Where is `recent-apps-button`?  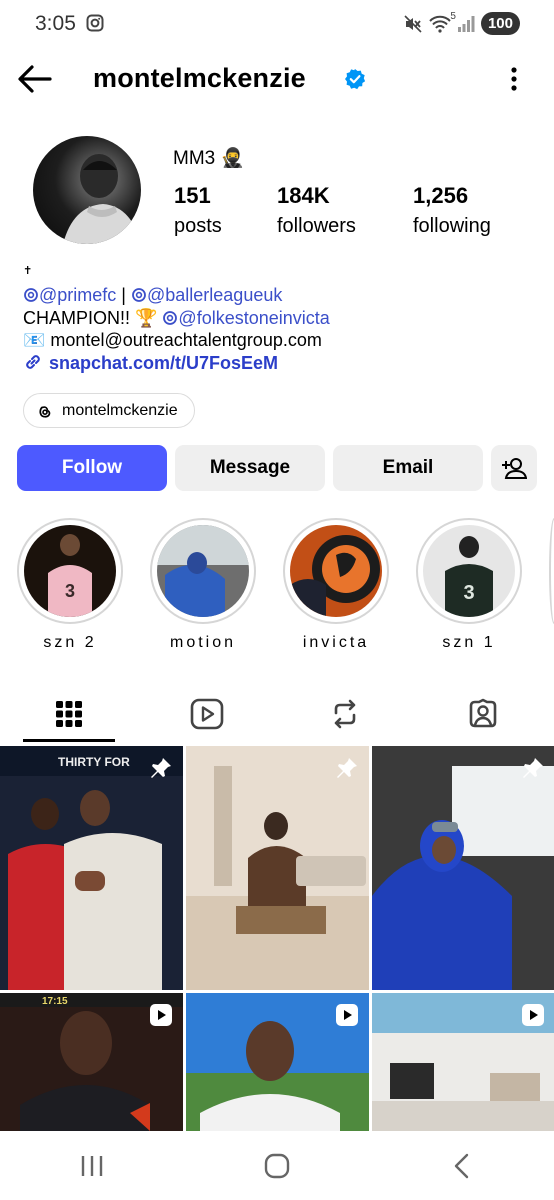
recent-apps-button is located at coordinates (92, 1165).